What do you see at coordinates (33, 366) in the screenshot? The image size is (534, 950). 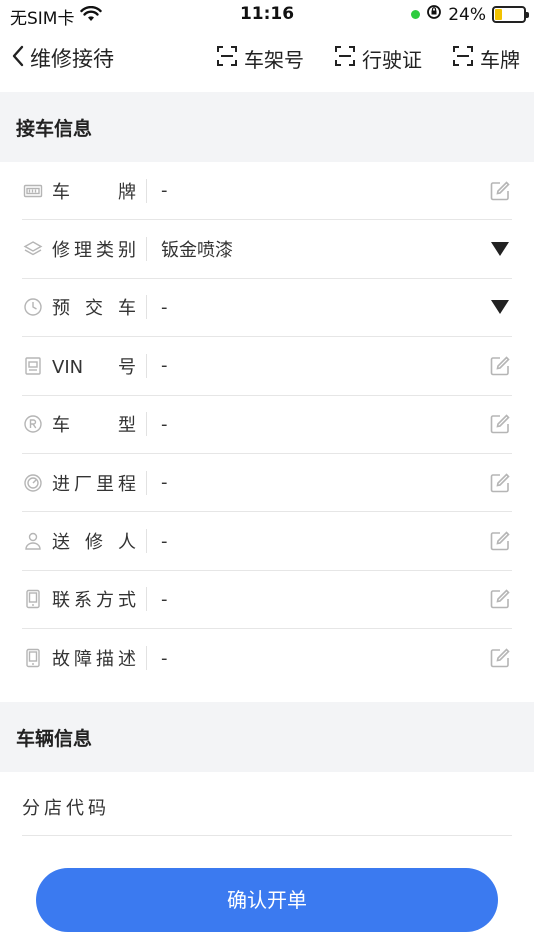 I see `vin-icon` at bounding box center [33, 366].